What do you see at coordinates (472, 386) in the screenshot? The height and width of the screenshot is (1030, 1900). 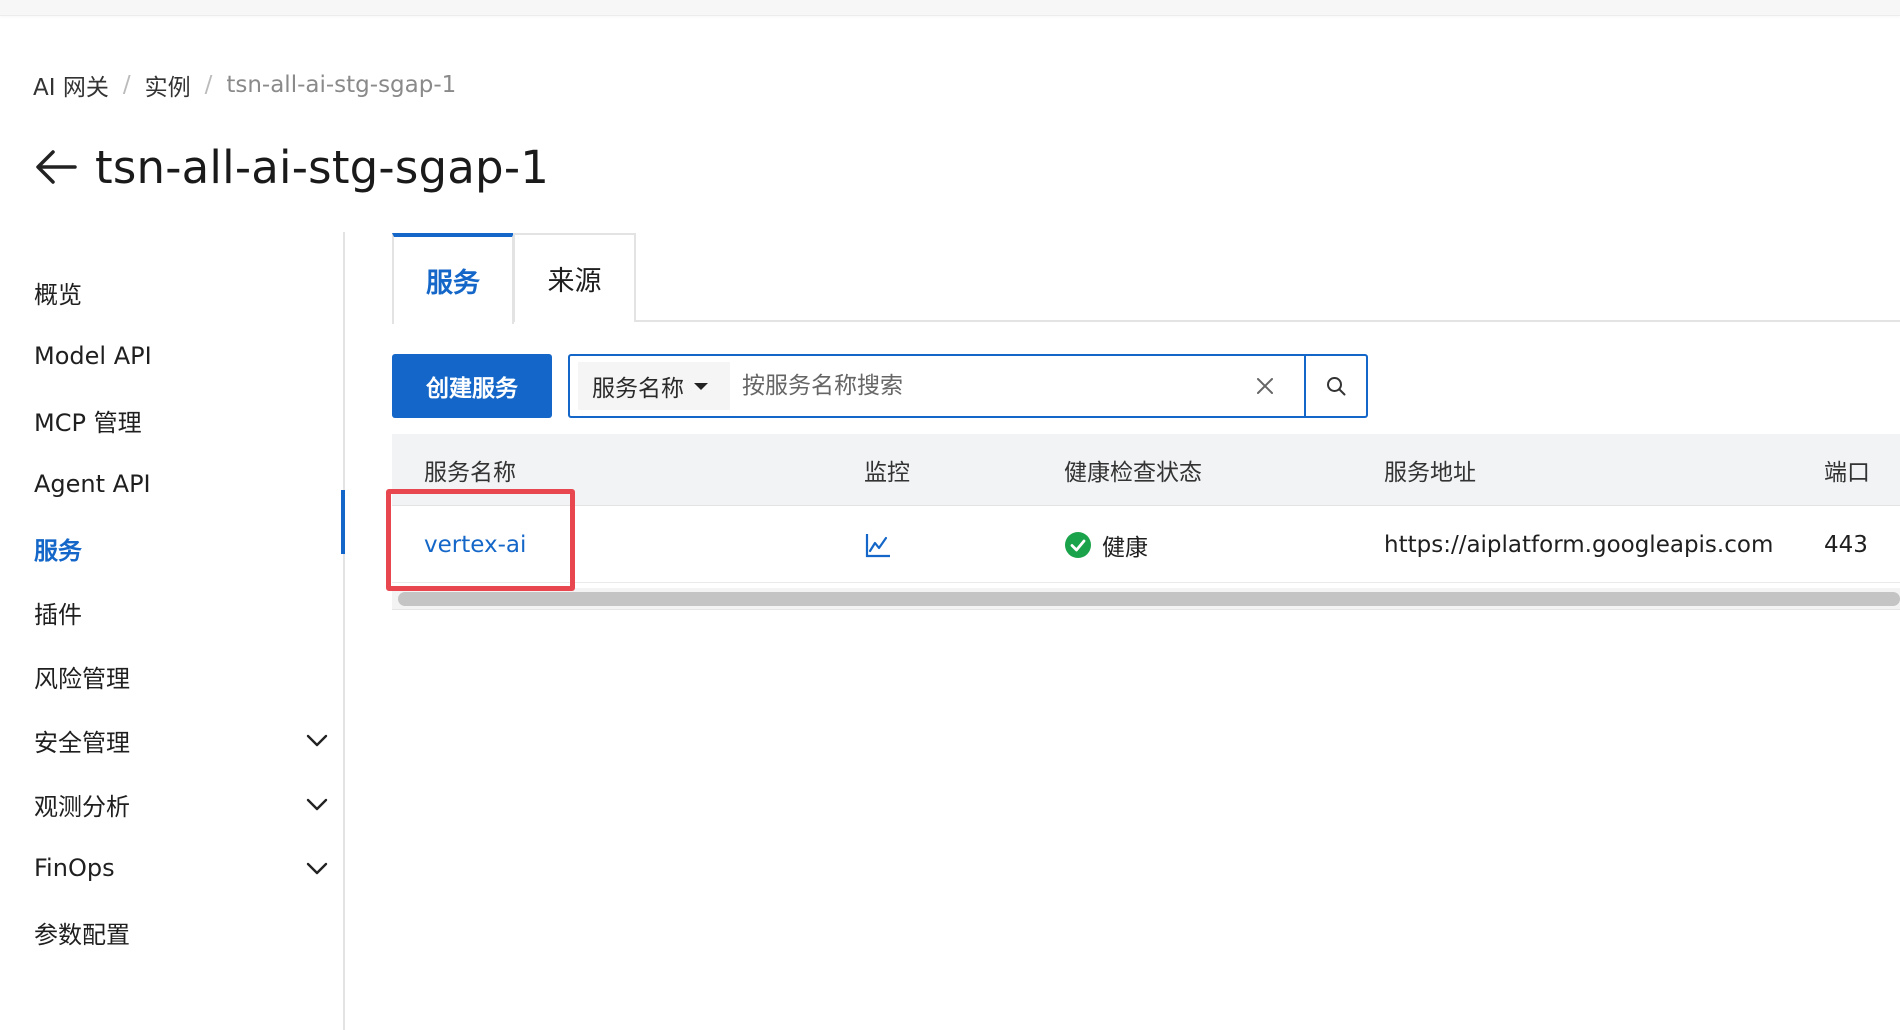 I see `create-service-button: 创建服务` at bounding box center [472, 386].